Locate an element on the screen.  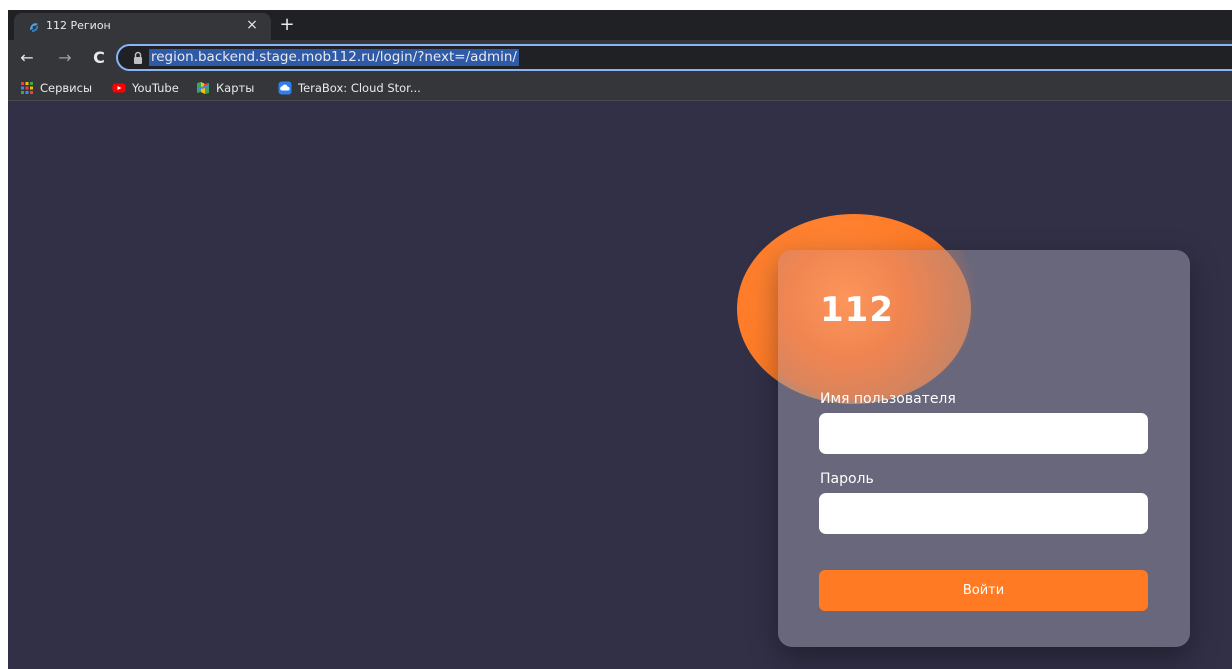
bookmark-label: Сервисы is located at coordinates (66, 88).